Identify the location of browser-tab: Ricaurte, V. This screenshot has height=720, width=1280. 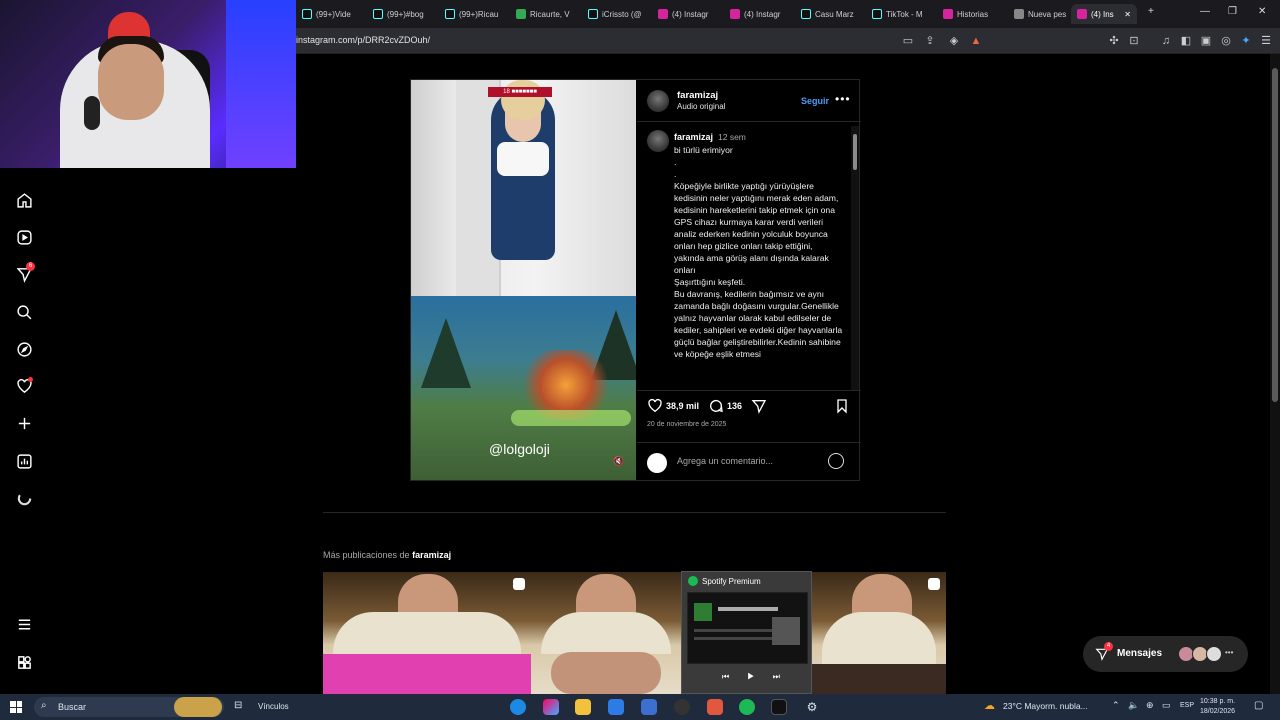
(543, 14).